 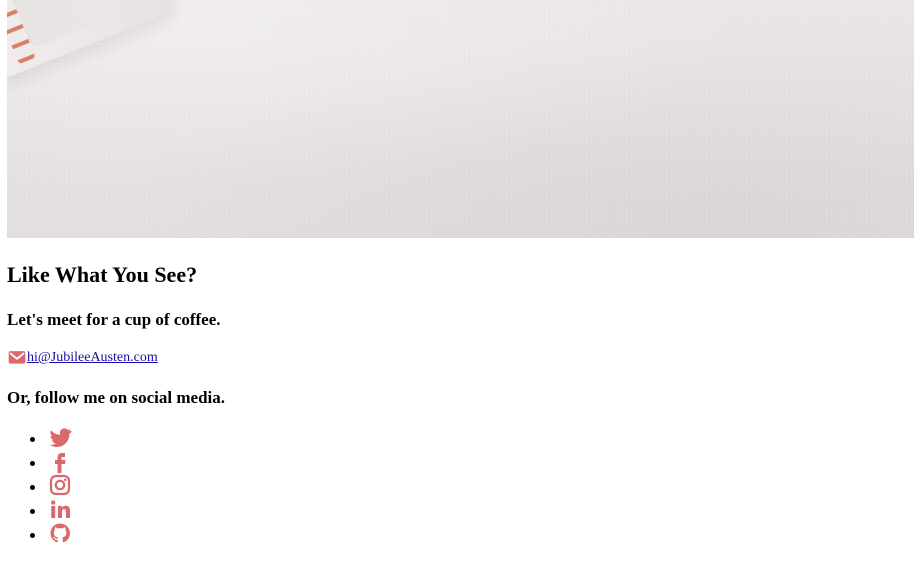 I want to click on social-item-linkedin, so click(x=50, y=509).